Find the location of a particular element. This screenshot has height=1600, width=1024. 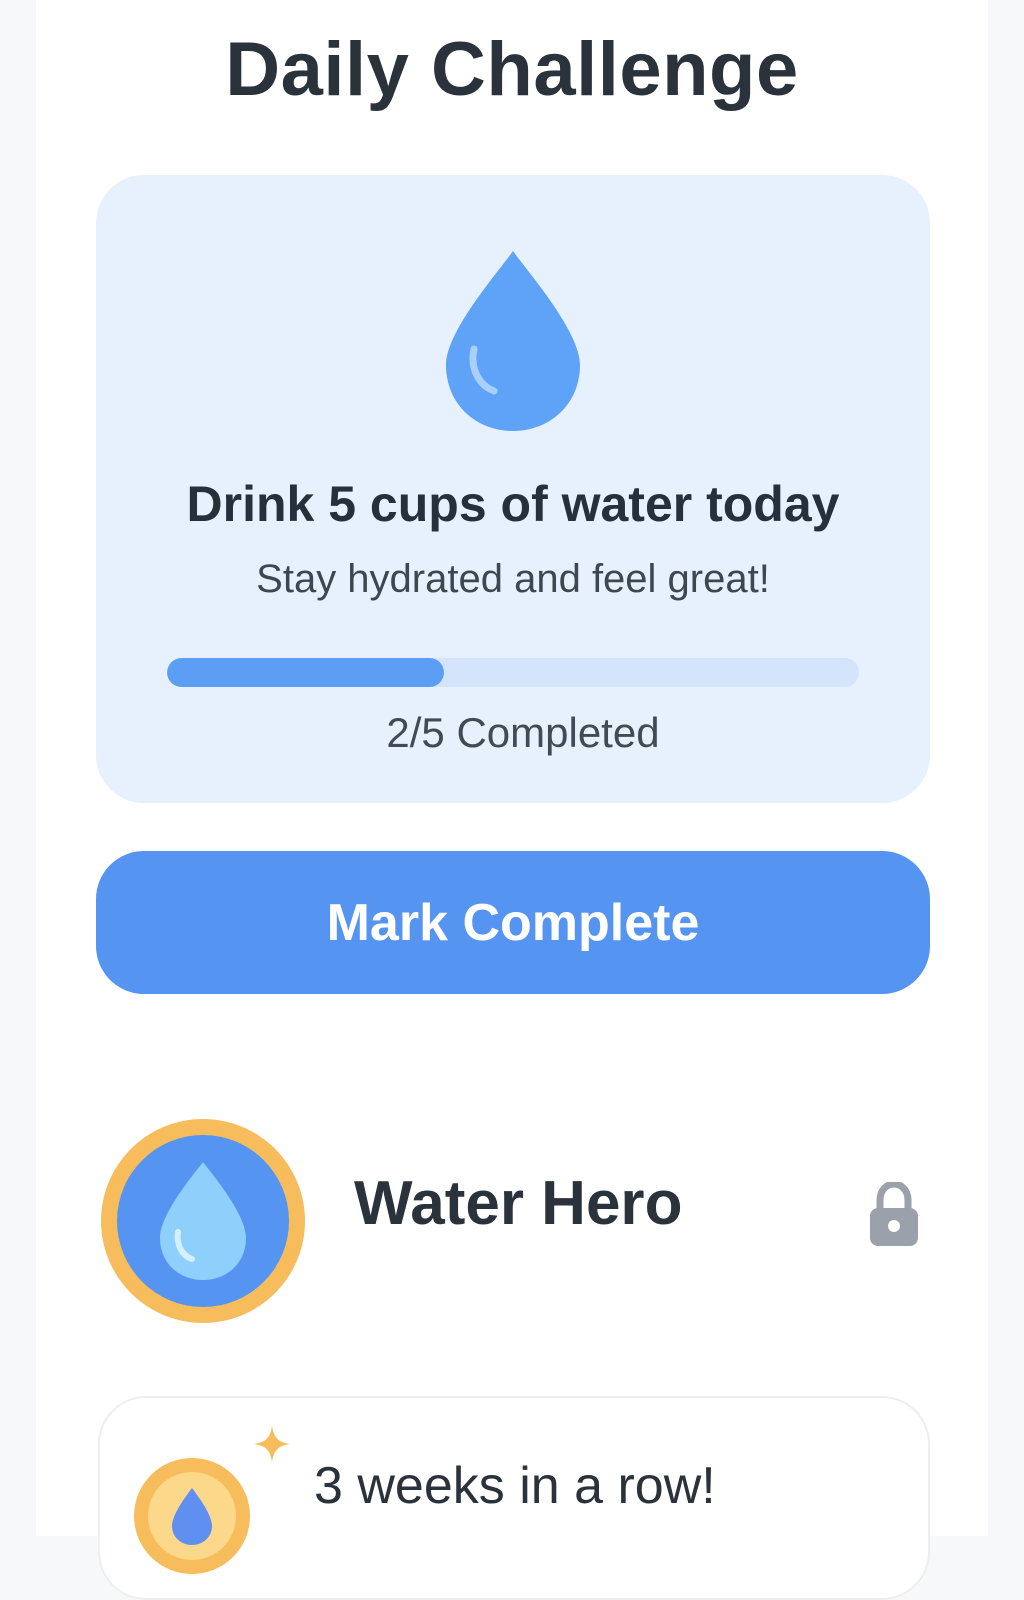

progress-bar is located at coordinates (513, 672).